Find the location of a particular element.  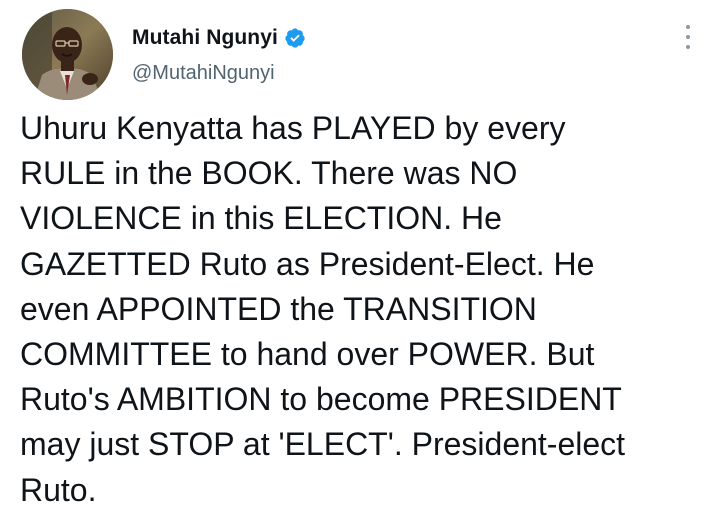

avatar is located at coordinates (67, 54).